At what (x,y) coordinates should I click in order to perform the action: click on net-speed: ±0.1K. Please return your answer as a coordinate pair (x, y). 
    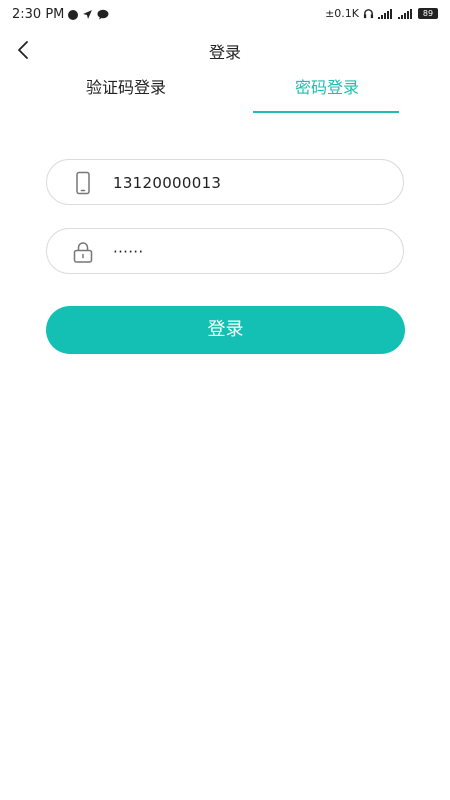
    Looking at the image, I should click on (342, 13).